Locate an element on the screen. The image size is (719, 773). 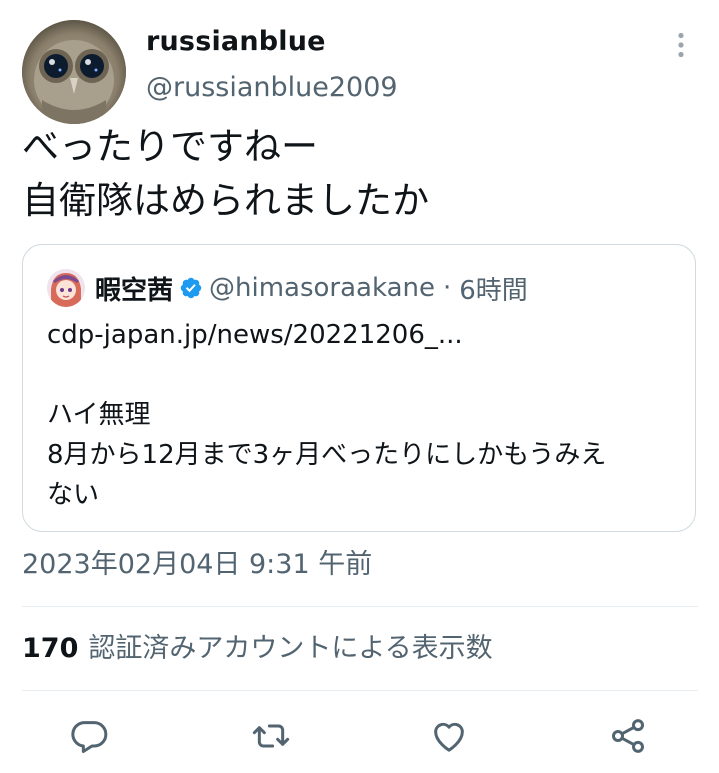
reply-icon is located at coordinates (89, 737).